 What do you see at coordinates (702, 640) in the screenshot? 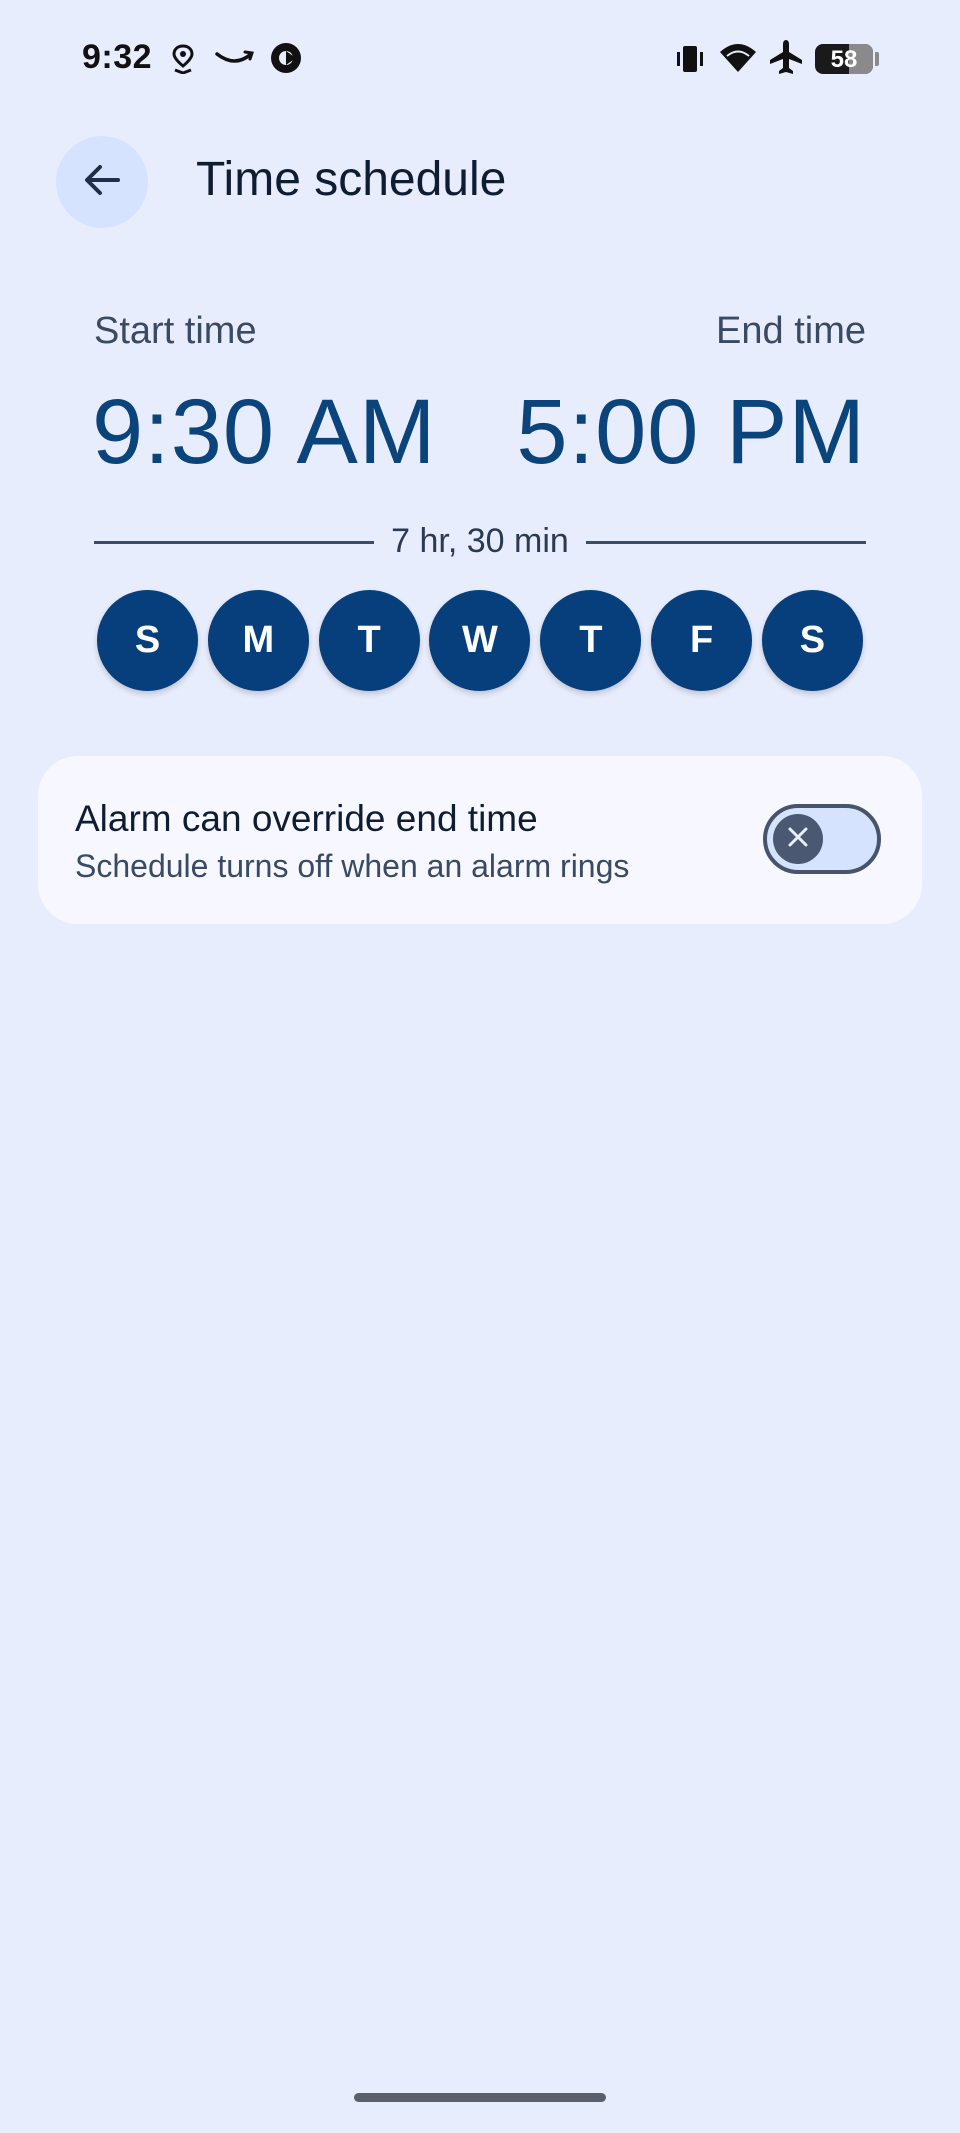
I see `day-friday: F` at bounding box center [702, 640].